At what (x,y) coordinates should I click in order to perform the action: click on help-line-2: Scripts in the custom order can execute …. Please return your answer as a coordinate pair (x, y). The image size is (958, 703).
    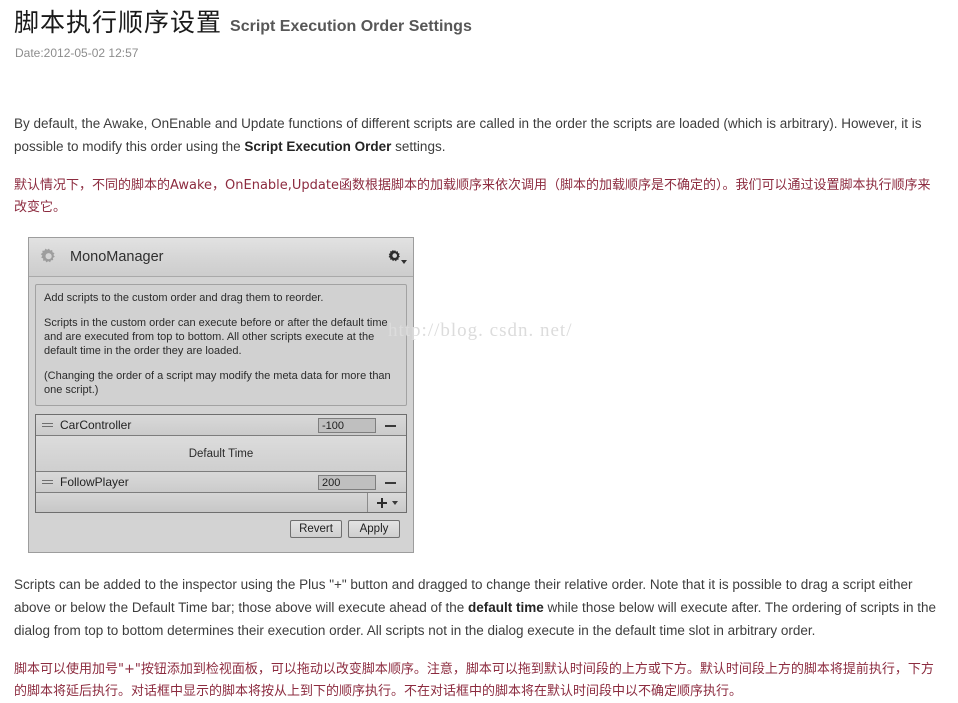
    Looking at the image, I should click on (216, 337).